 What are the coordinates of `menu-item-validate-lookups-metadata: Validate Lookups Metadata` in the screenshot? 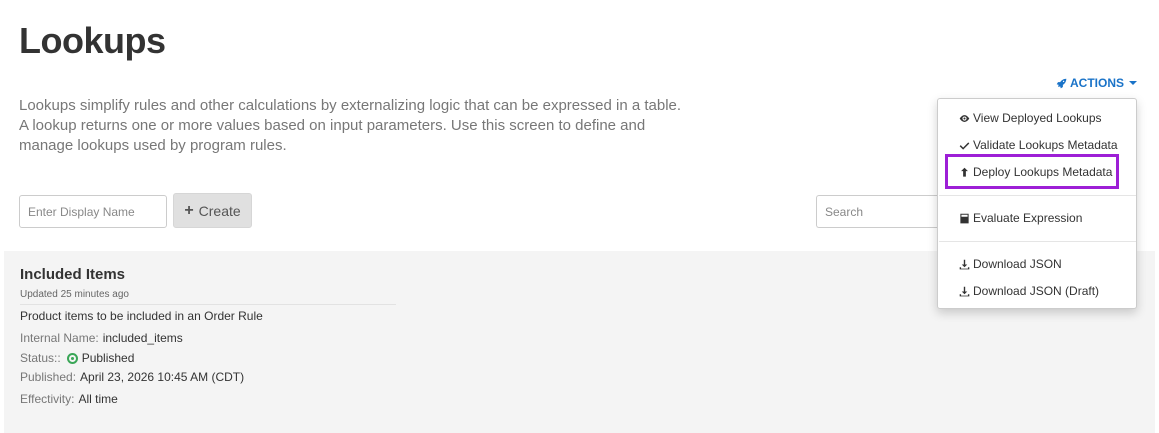 It's located at (1038, 145).